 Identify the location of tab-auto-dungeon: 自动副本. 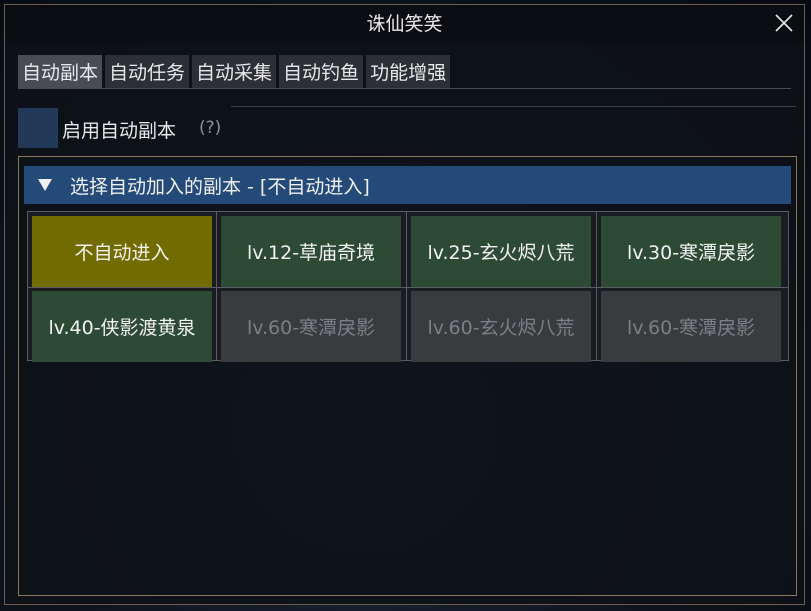
(60, 71).